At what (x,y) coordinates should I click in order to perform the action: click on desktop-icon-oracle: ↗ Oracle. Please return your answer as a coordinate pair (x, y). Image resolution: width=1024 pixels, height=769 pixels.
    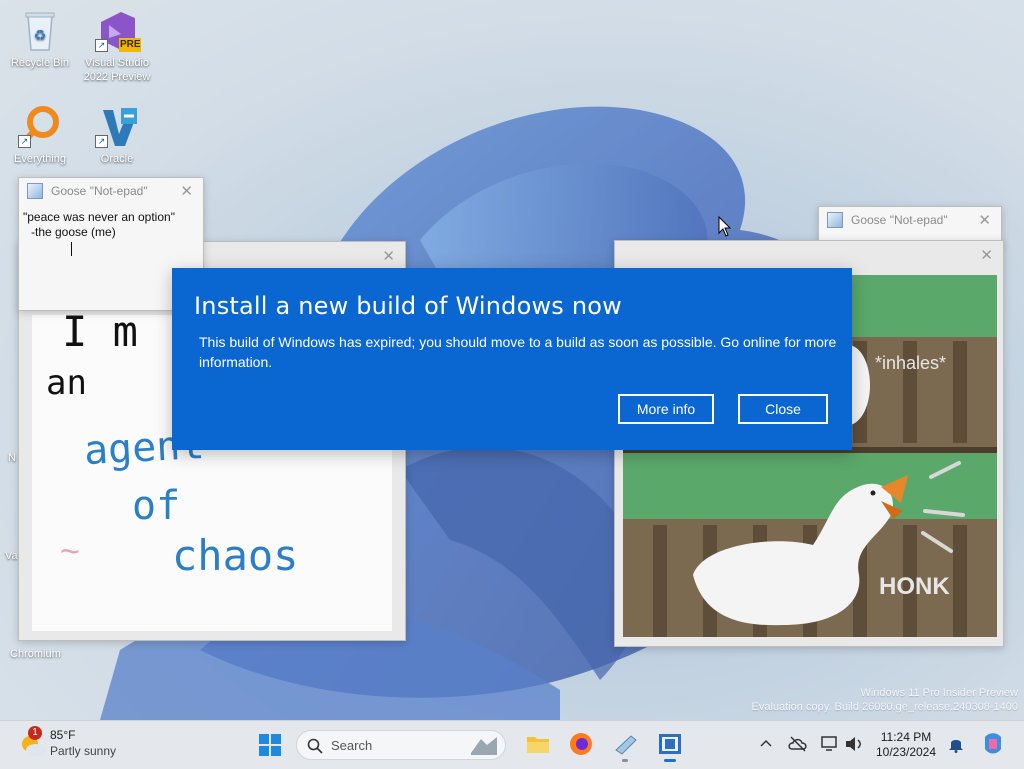
    Looking at the image, I should click on (117, 135).